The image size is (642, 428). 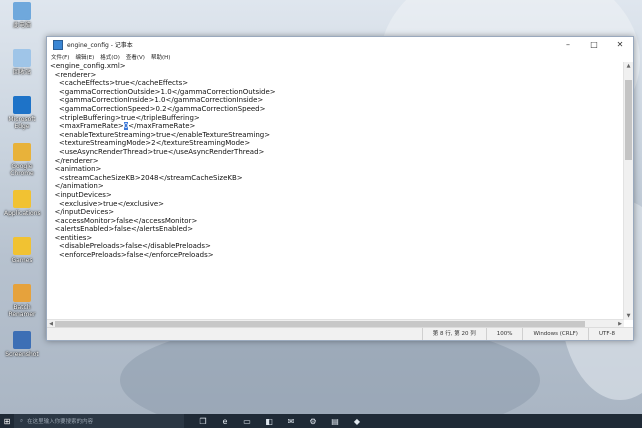 What do you see at coordinates (22, 420) in the screenshot?
I see `search-icon: ⌕` at bounding box center [22, 420].